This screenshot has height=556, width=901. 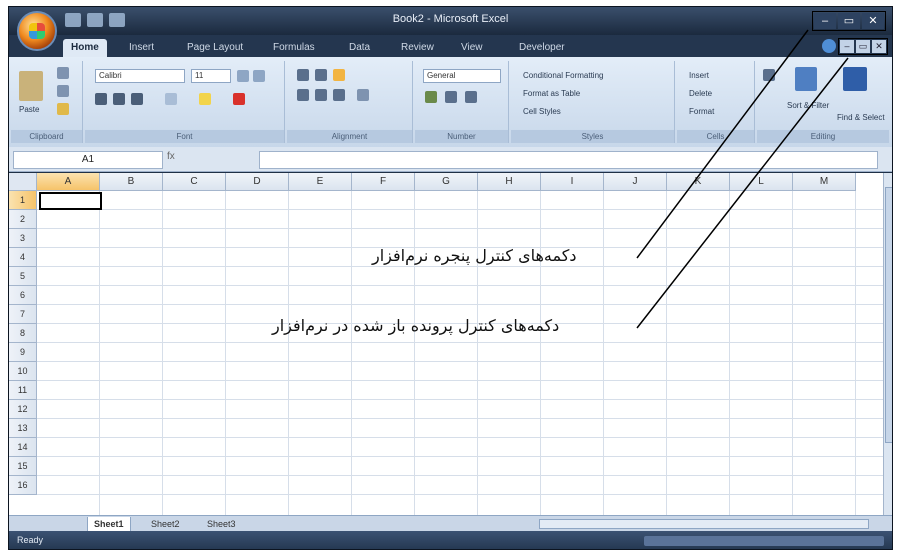 I want to click on find-select-icon, so click(x=855, y=79).